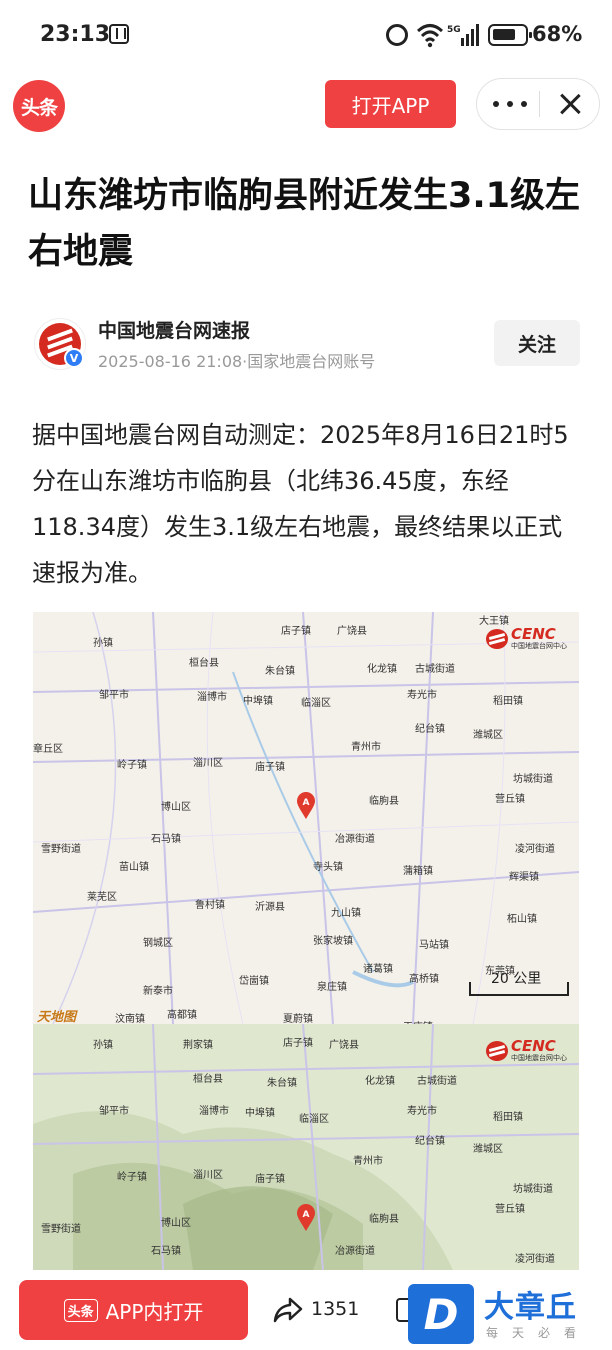 This screenshot has height=1350, width=612. I want to click on map-place-label: 莱芜区, so click(102, 897).